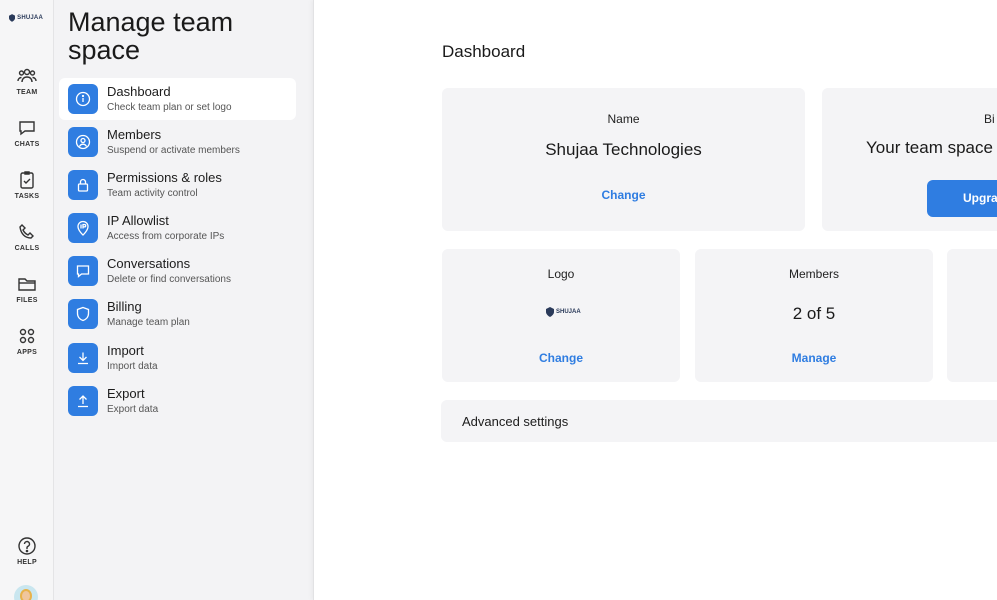  I want to click on menu-item-subtitle: Suspend or activate members, so click(173, 150).